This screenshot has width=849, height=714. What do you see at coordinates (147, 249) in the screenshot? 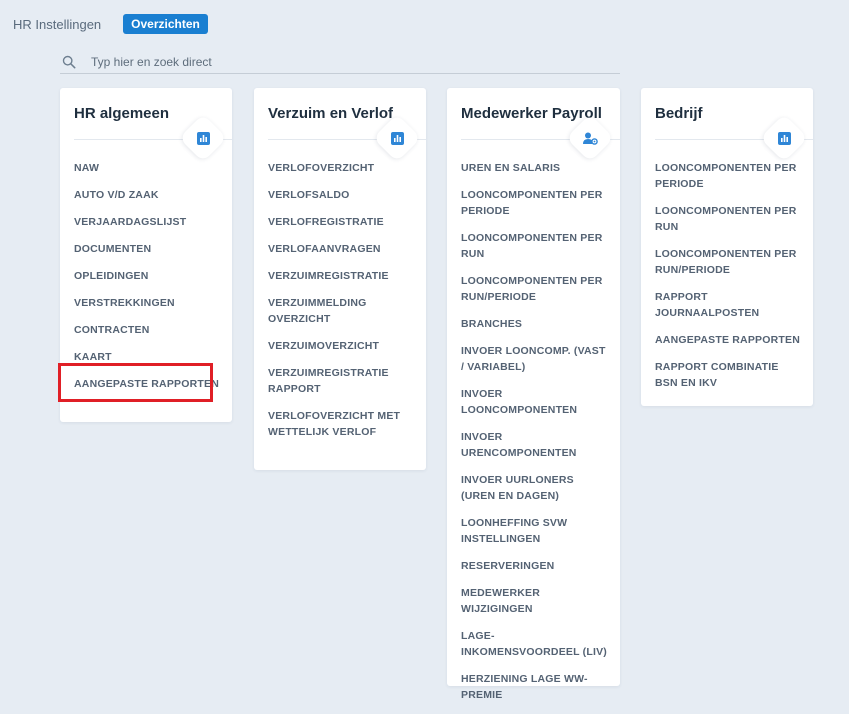
I see `list-item: DOCUMENTEN` at bounding box center [147, 249].